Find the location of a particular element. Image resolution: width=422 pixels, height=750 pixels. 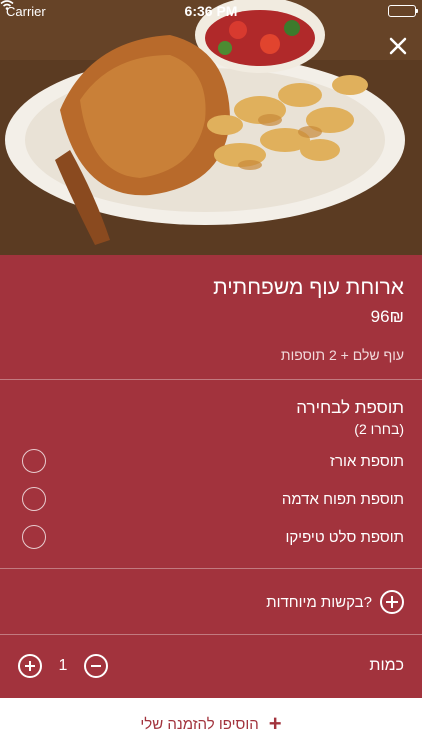

status-time: 6:36 PM is located at coordinates (211, 11).